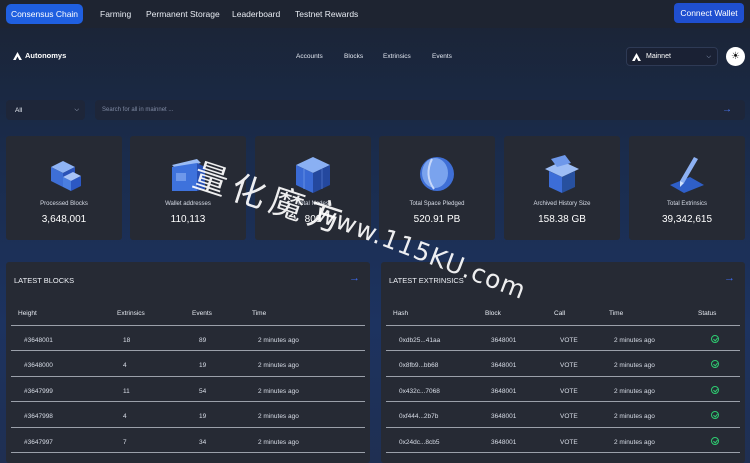  What do you see at coordinates (44, 14) in the screenshot?
I see `nav-consensus-chain: Consensus Chain` at bounding box center [44, 14].